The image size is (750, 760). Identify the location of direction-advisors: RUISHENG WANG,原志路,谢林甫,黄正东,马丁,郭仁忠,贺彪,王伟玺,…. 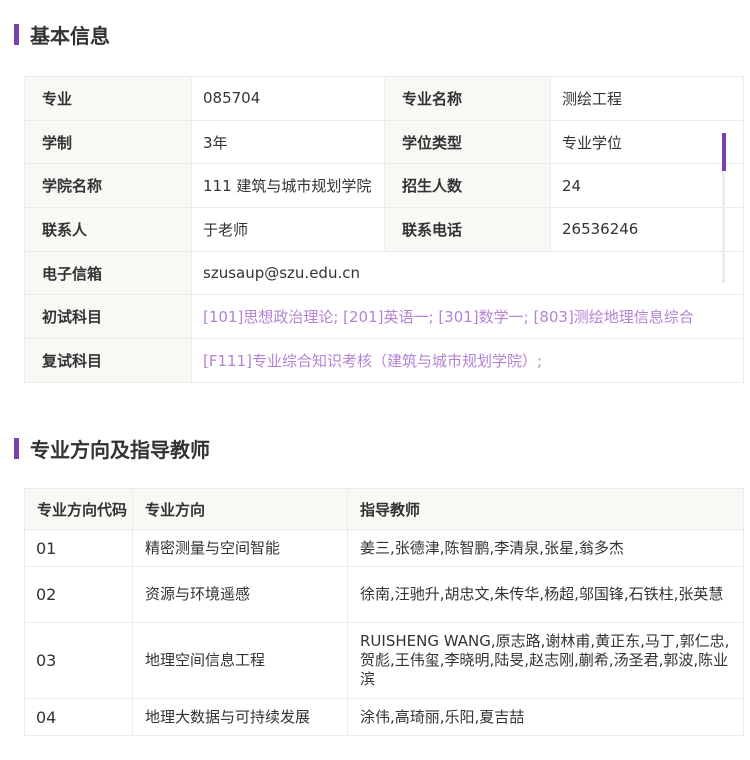
(545, 660).